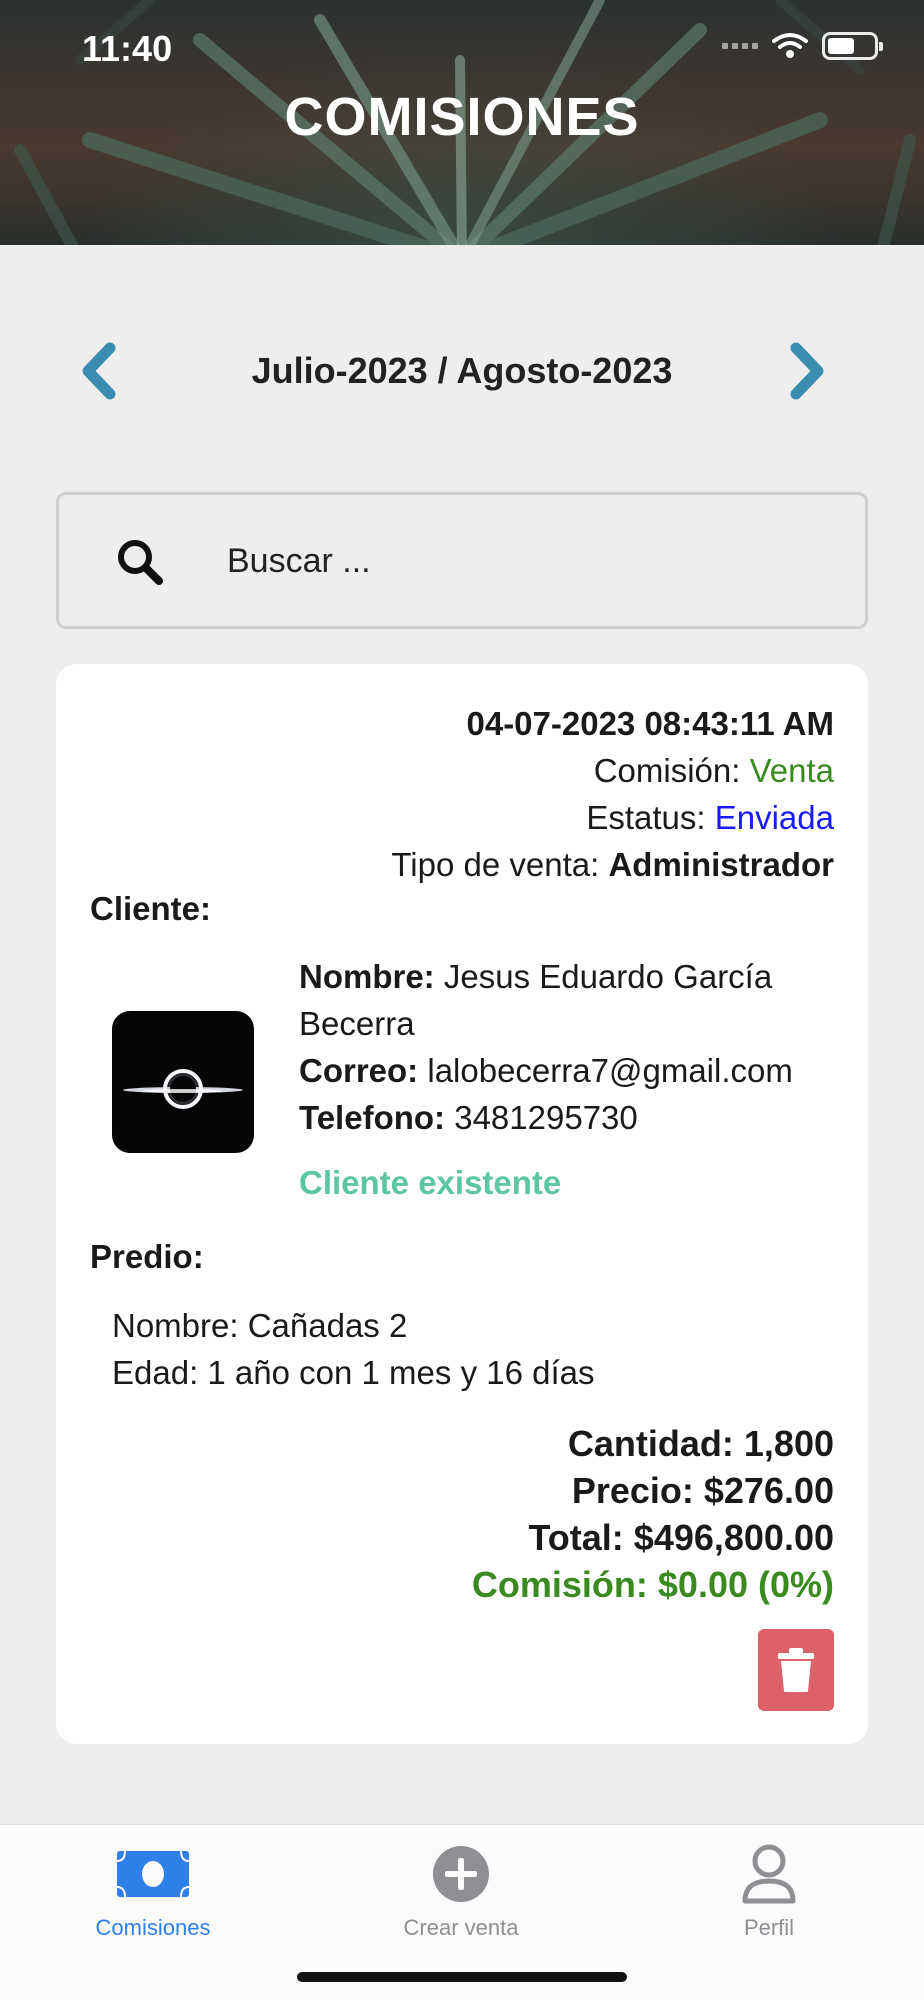 The image size is (924, 2000). Describe the element at coordinates (667, 770) in the screenshot. I see `comision-label: Comisión:` at that location.